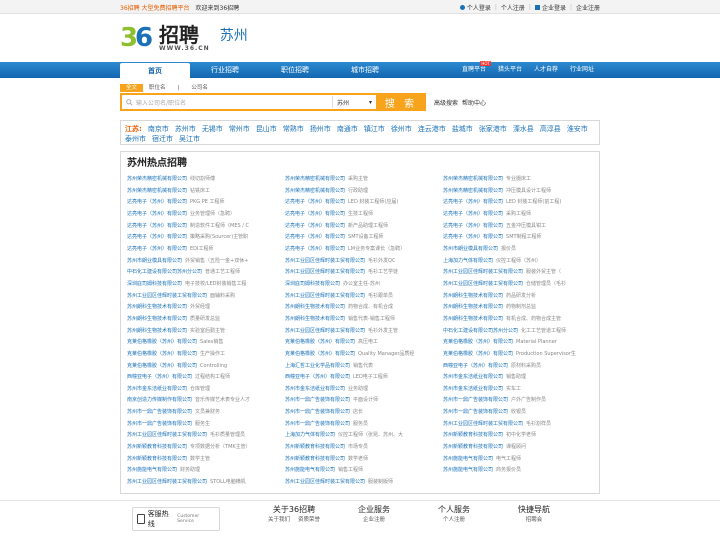  I want to click on nav-talent-recommend: 人才自荐, so click(546, 70).